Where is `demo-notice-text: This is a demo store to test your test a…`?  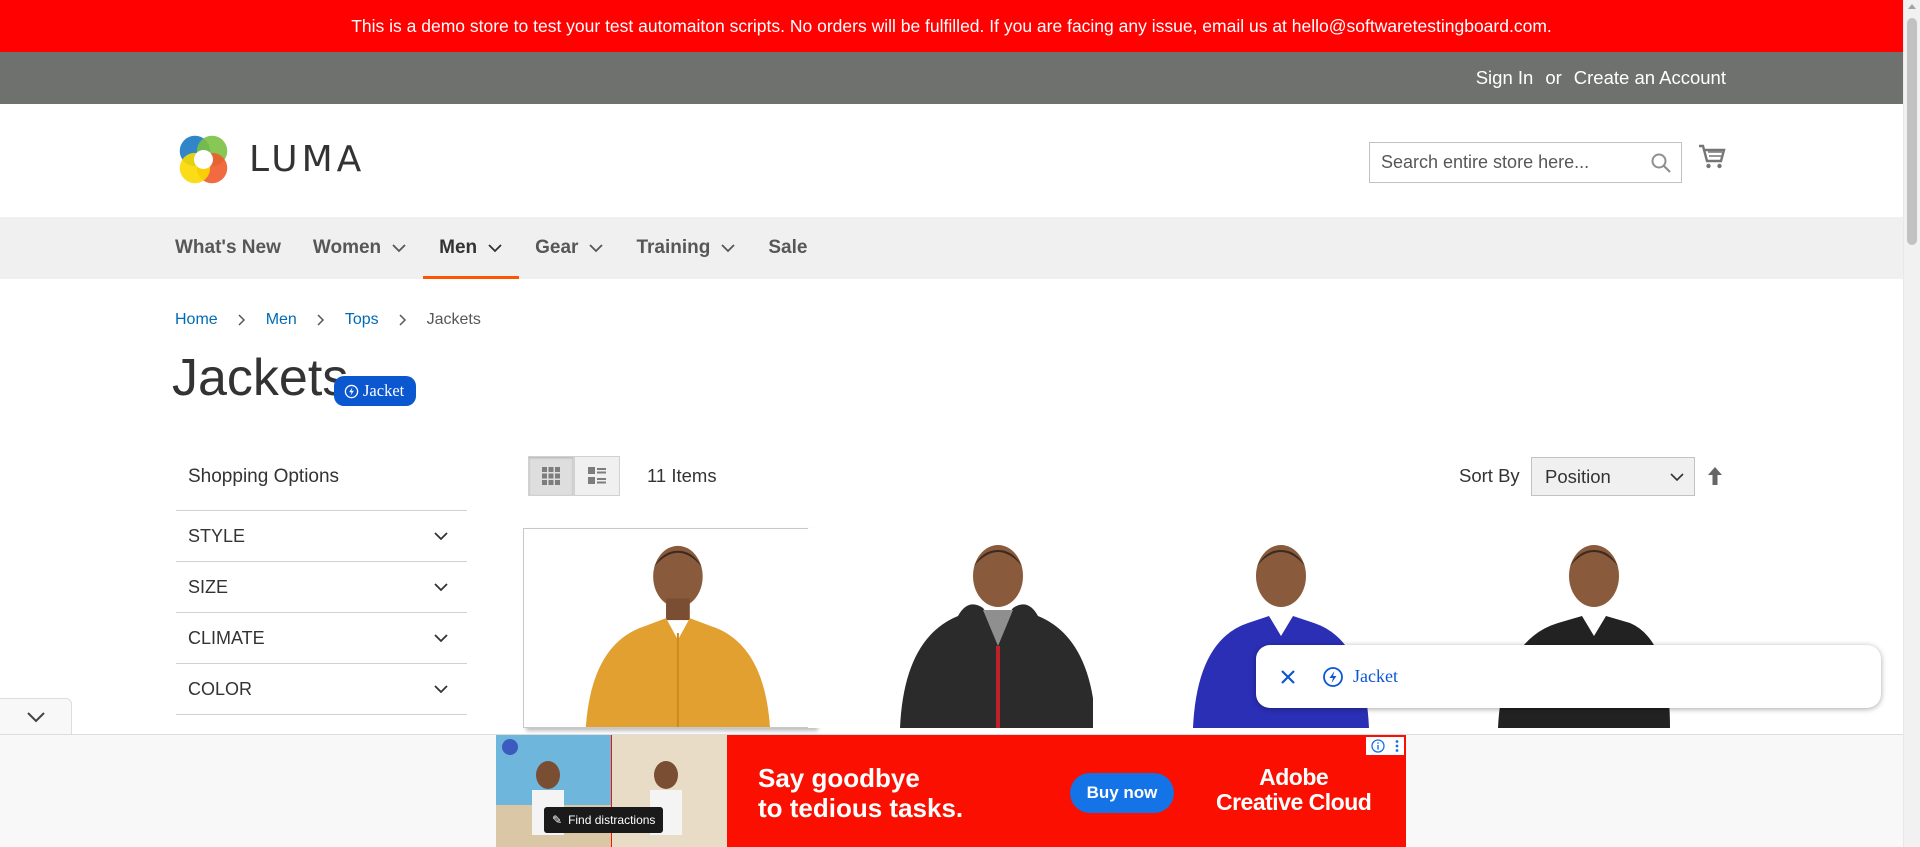 demo-notice-text: This is a demo store to test your test a… is located at coordinates (951, 25).